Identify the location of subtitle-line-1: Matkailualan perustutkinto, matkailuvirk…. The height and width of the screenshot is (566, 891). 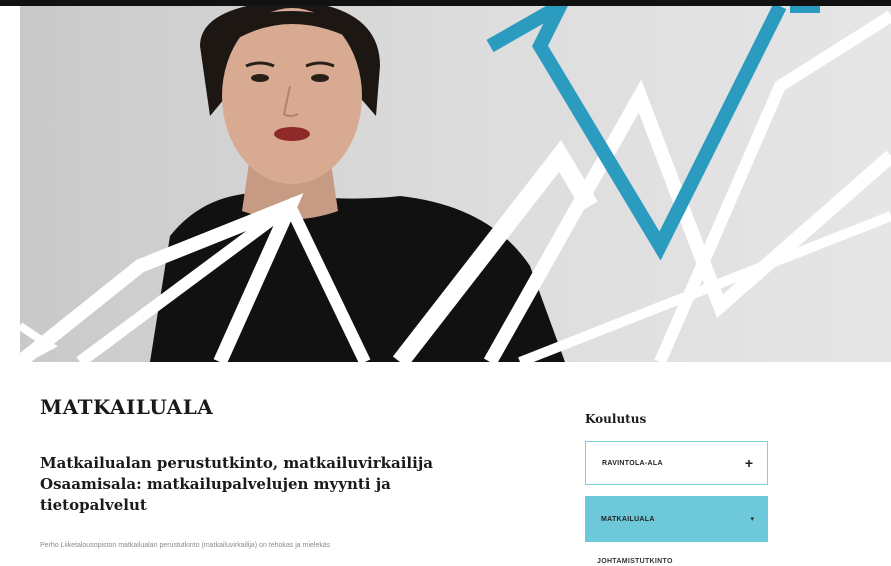
(236, 463).